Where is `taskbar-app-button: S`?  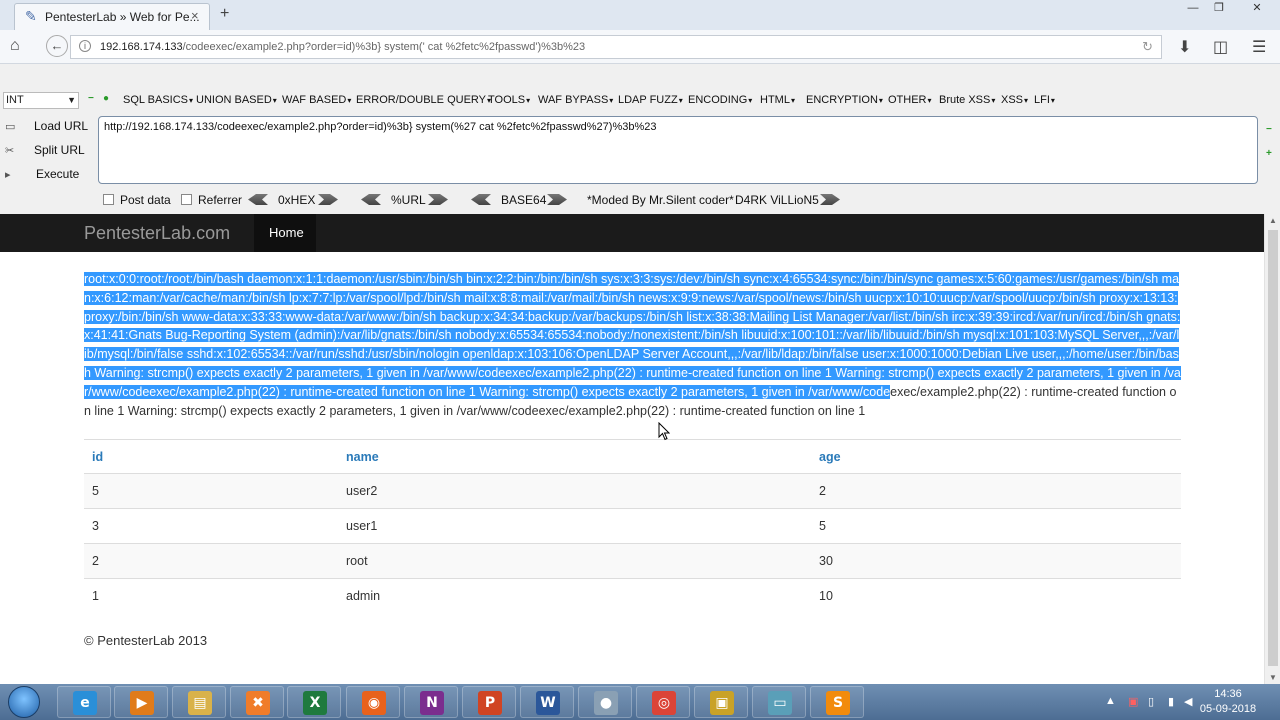 taskbar-app-button: S is located at coordinates (837, 702).